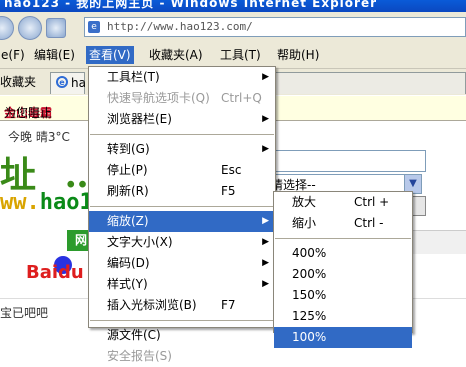 The width and height of the screenshot is (466, 367). I want to click on view-menu-item-label: 停止(P), so click(127, 170).